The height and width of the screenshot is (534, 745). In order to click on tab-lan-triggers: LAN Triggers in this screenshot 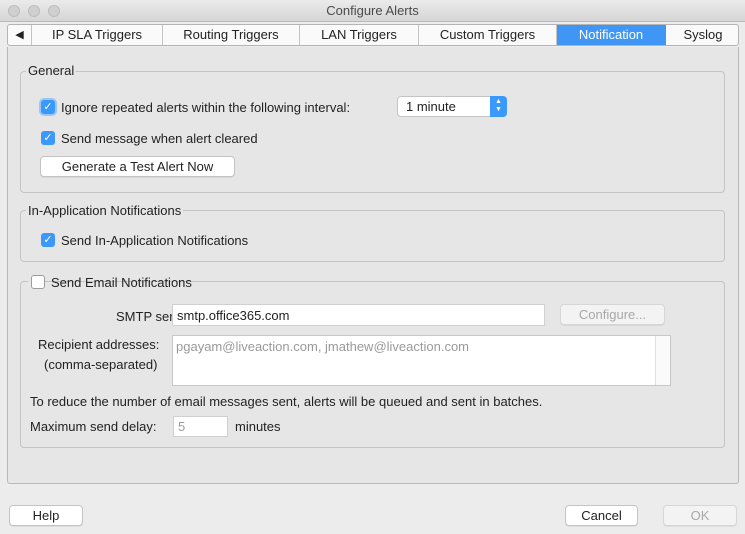, I will do `click(359, 35)`.